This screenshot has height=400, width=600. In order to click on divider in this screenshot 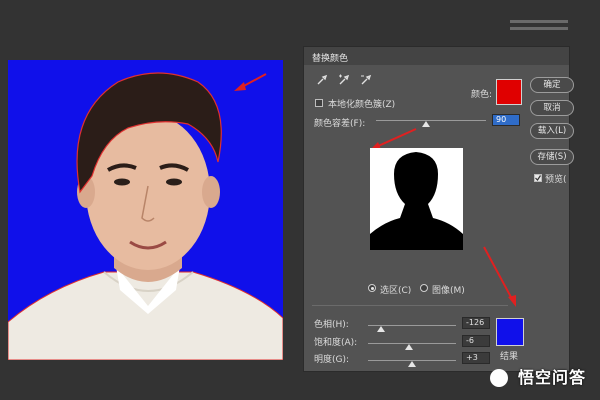, I will do `click(410, 305)`.